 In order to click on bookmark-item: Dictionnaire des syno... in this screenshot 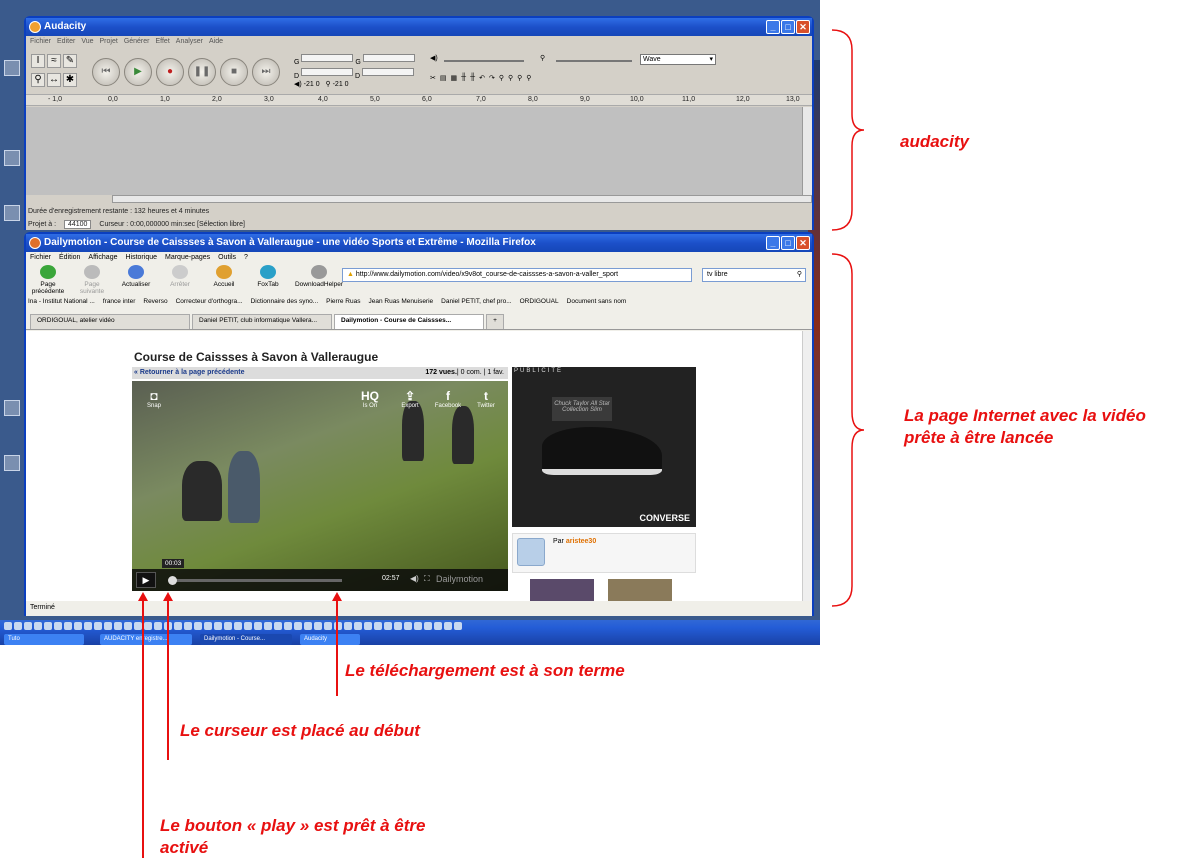, I will do `click(285, 304)`.